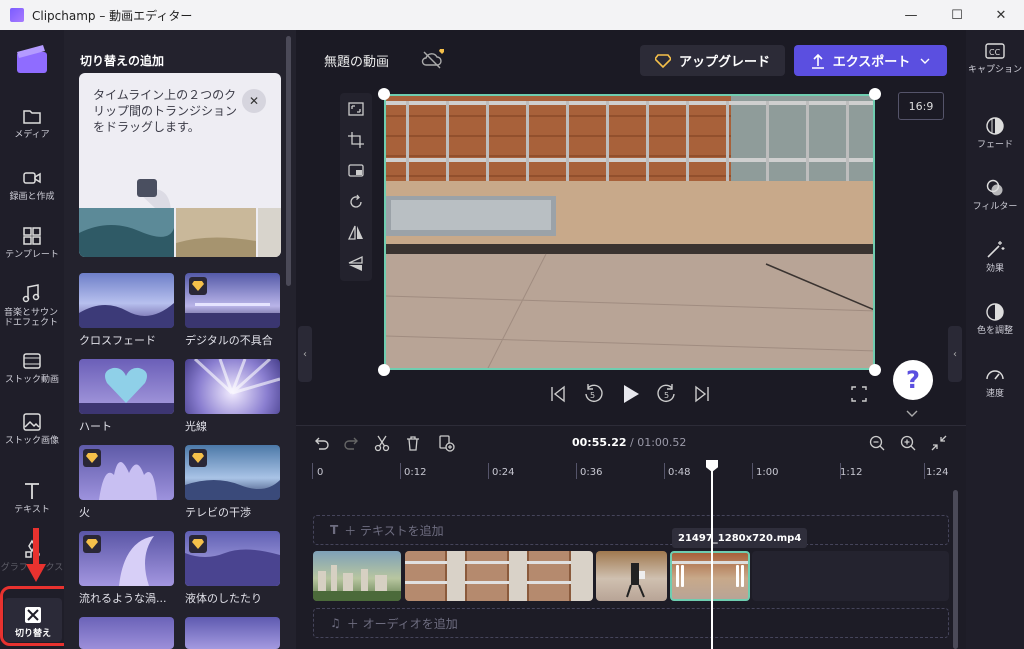 Image resolution: width=1024 pixels, height=649 pixels. I want to click on film-icon, so click(32, 361).